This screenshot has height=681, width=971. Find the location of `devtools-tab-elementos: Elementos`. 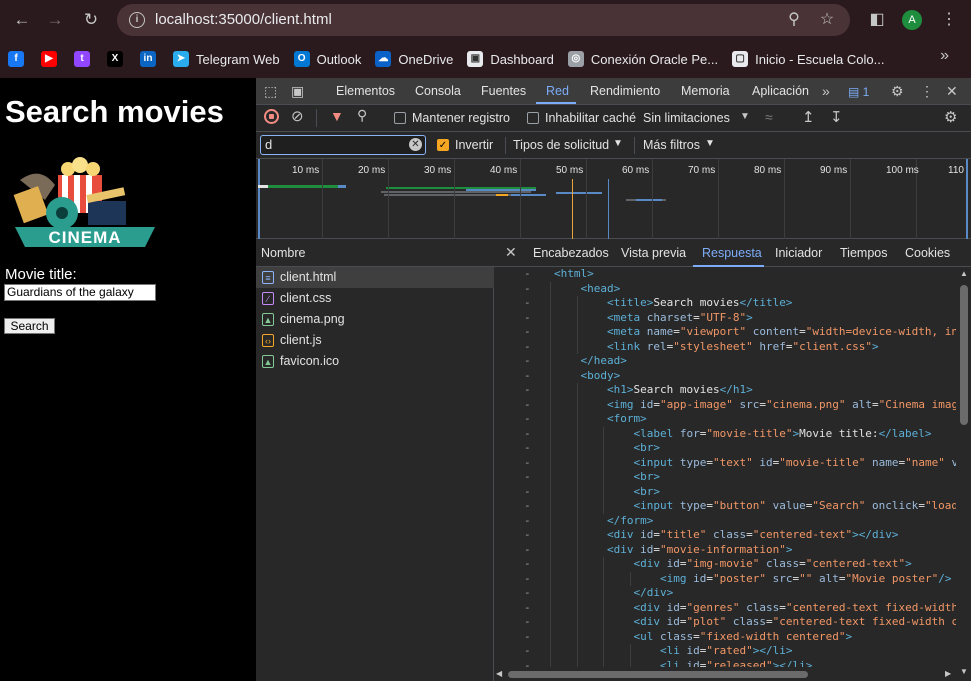

devtools-tab-elementos: Elementos is located at coordinates (365, 91).